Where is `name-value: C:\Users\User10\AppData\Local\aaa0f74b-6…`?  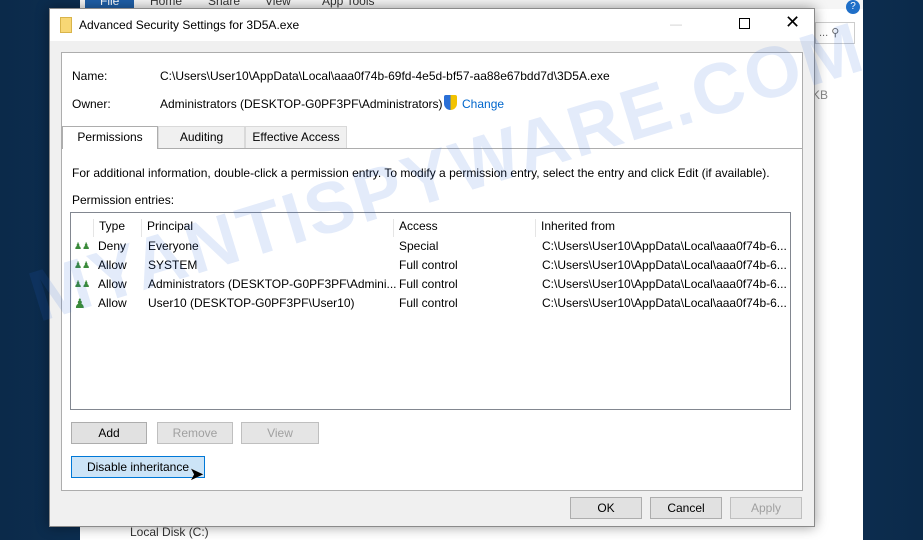 name-value: C:\Users\User10\AppData\Local\aaa0f74b-6… is located at coordinates (385, 76).